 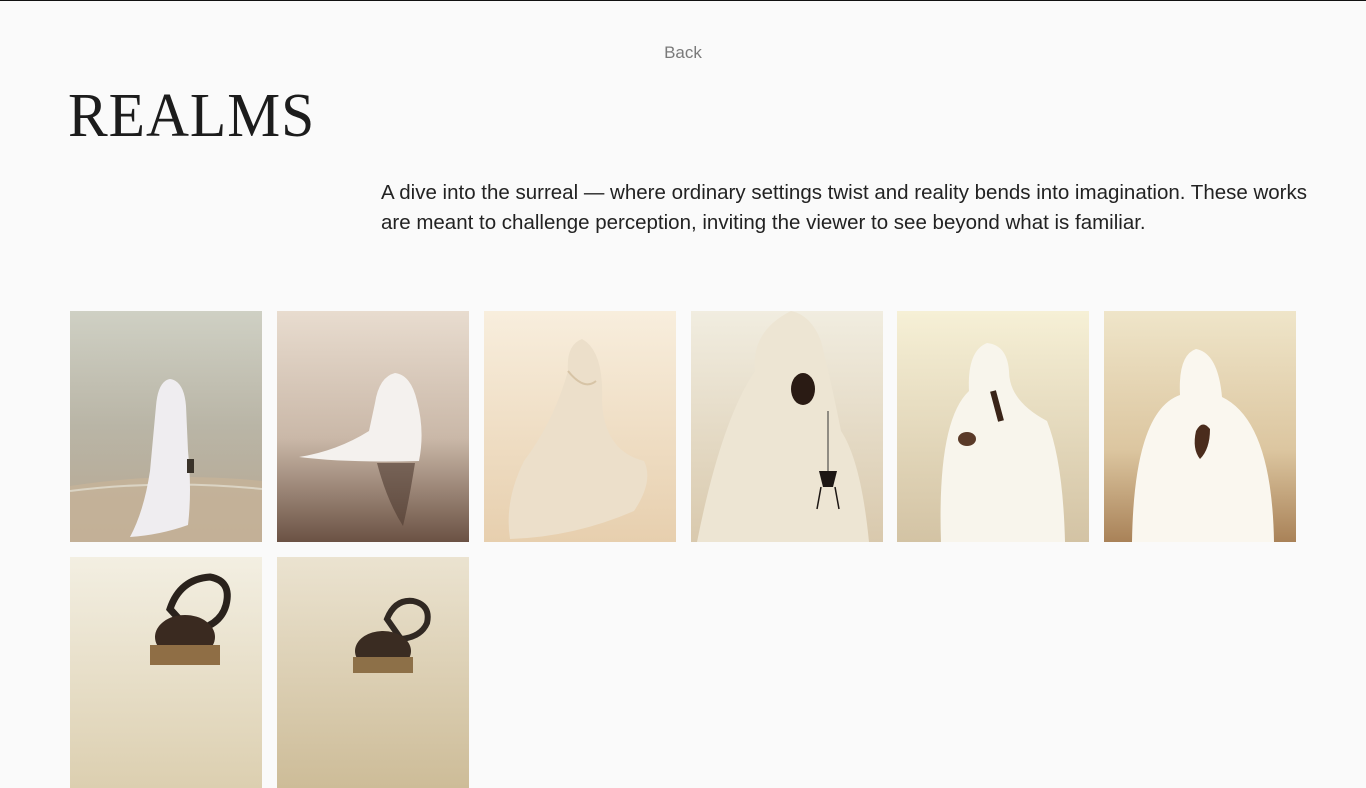 What do you see at coordinates (192, 116) in the screenshot?
I see `page-title: REALMS` at bounding box center [192, 116].